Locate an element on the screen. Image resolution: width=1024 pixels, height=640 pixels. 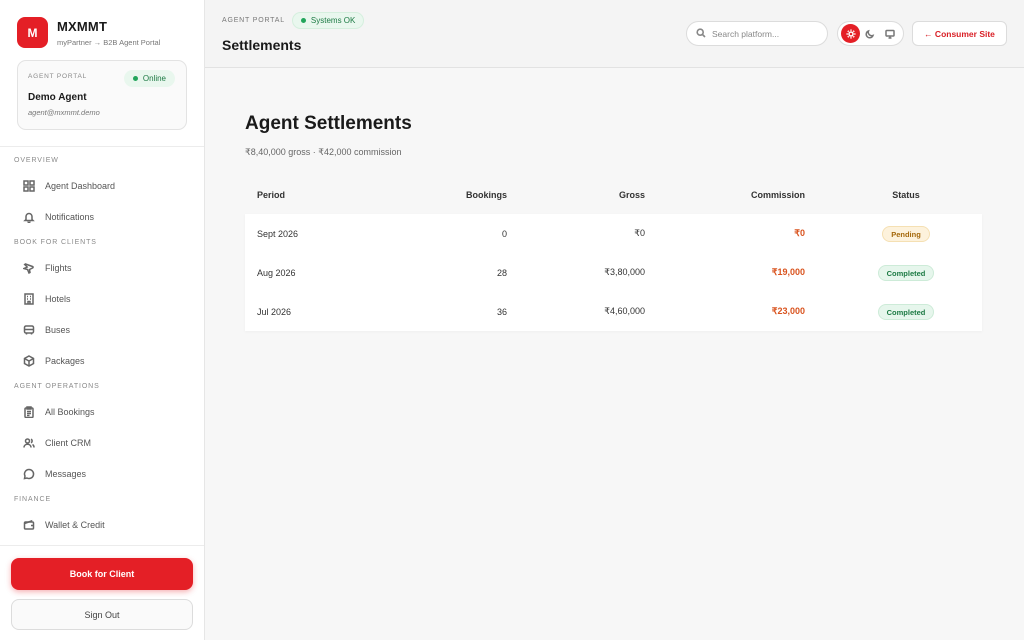
consumer-site-button: ← Consumer Site is located at coordinates (959, 33).